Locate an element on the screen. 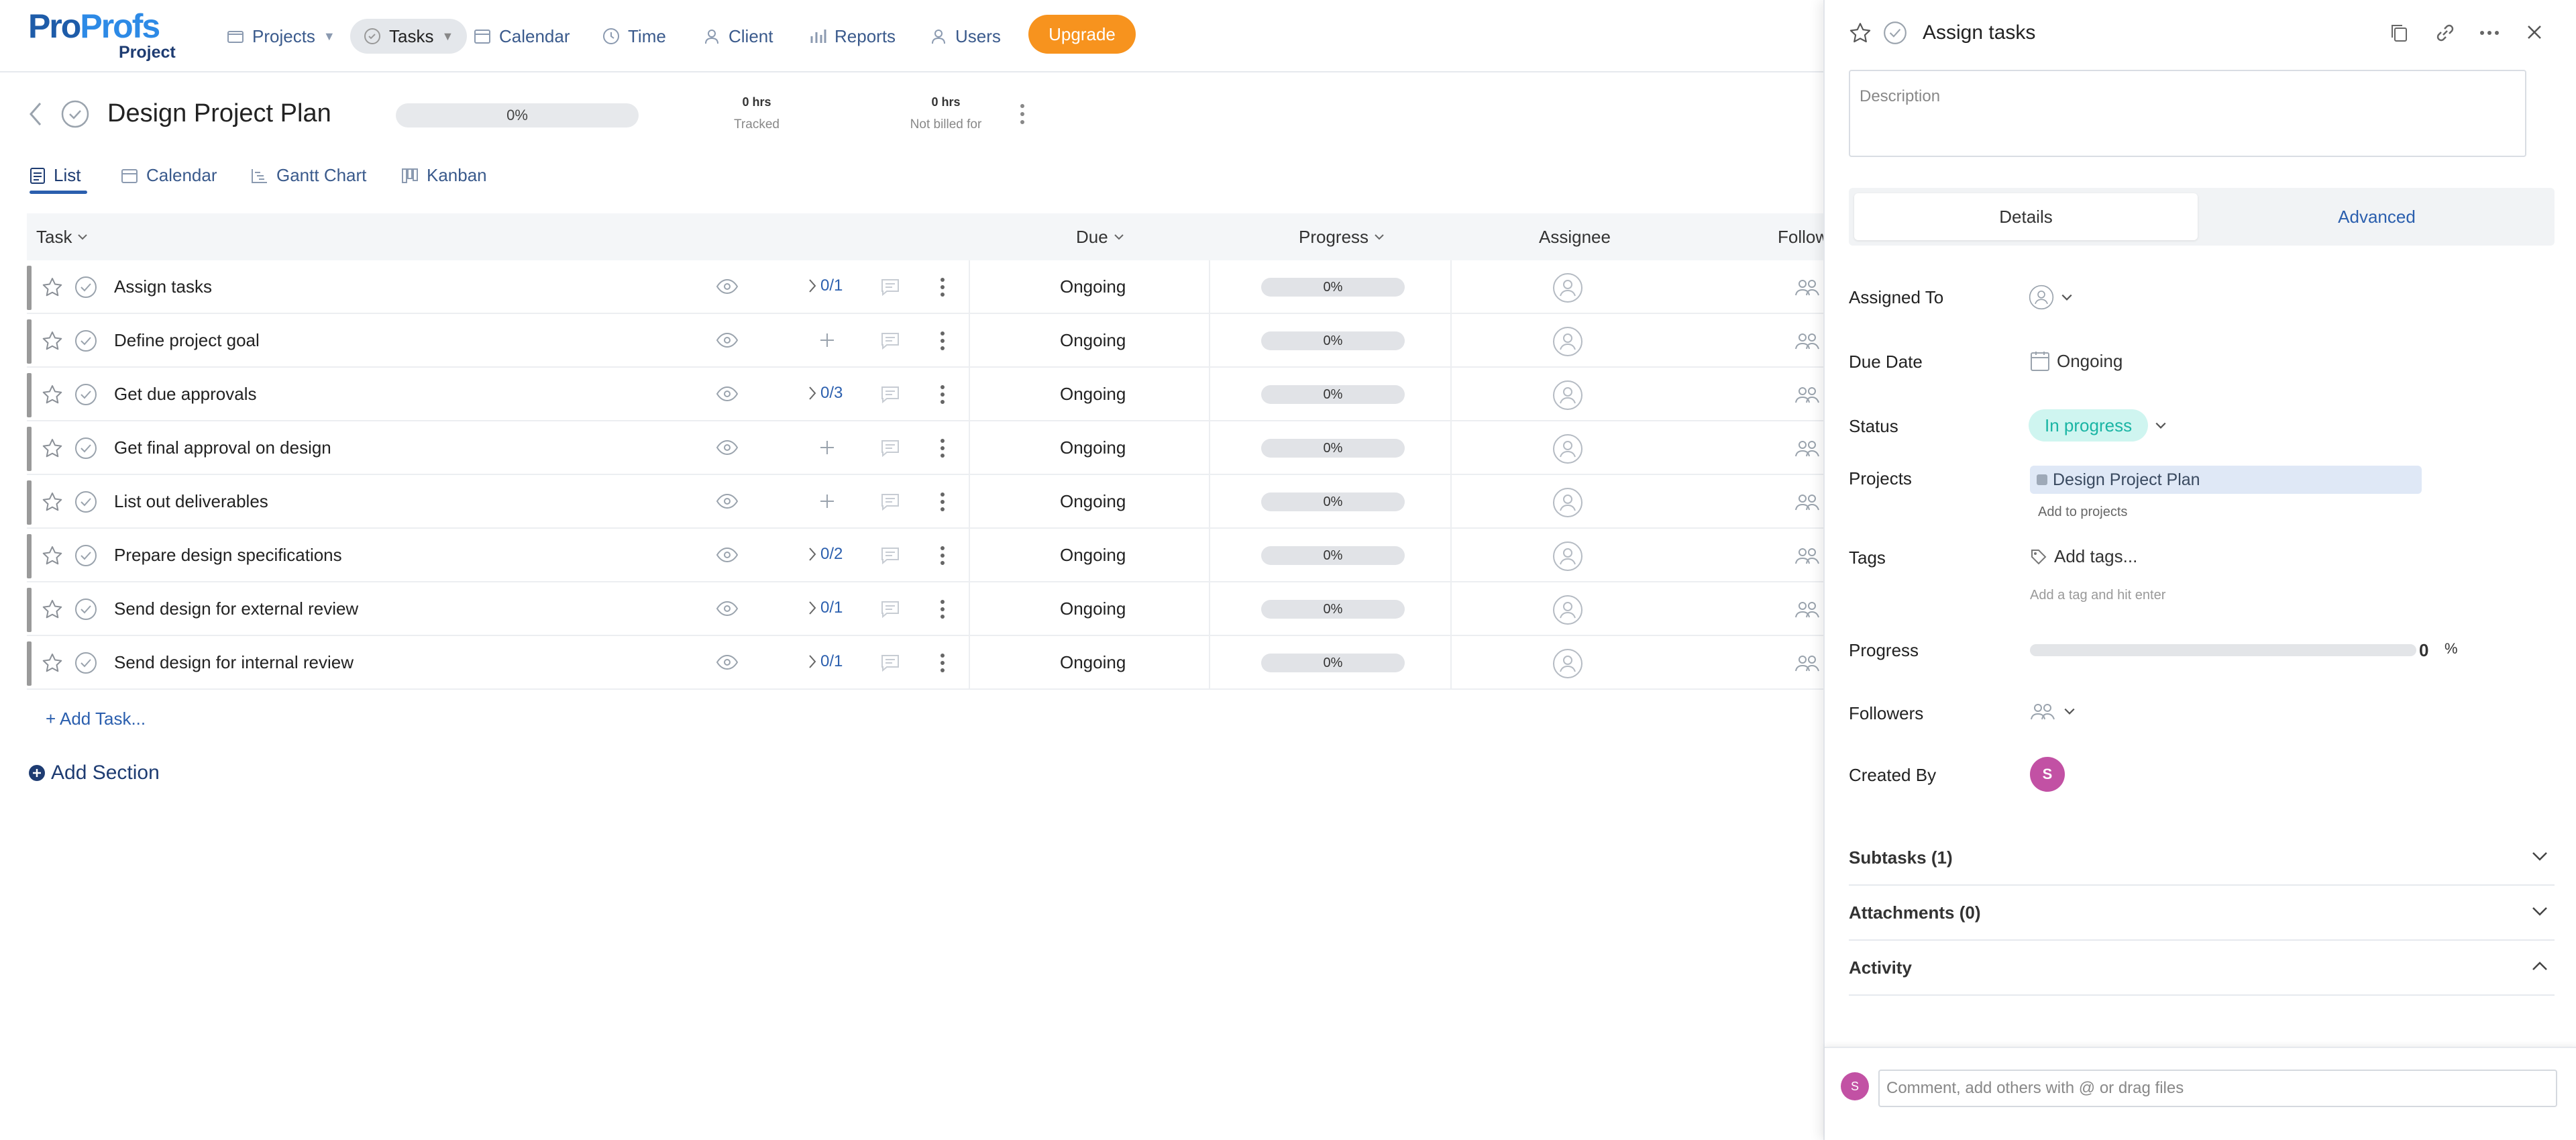  project-chip: Design Project Plan is located at coordinates (2226, 480).